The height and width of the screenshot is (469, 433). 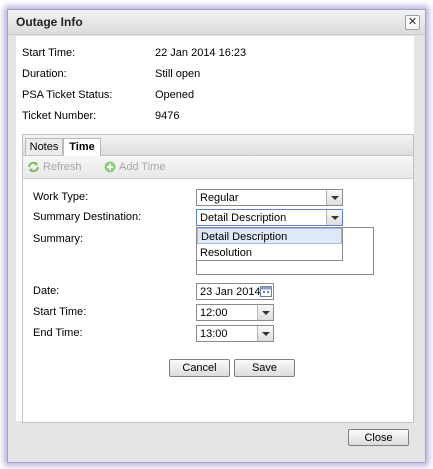 What do you see at coordinates (378, 437) in the screenshot?
I see `close-button: Close` at bounding box center [378, 437].